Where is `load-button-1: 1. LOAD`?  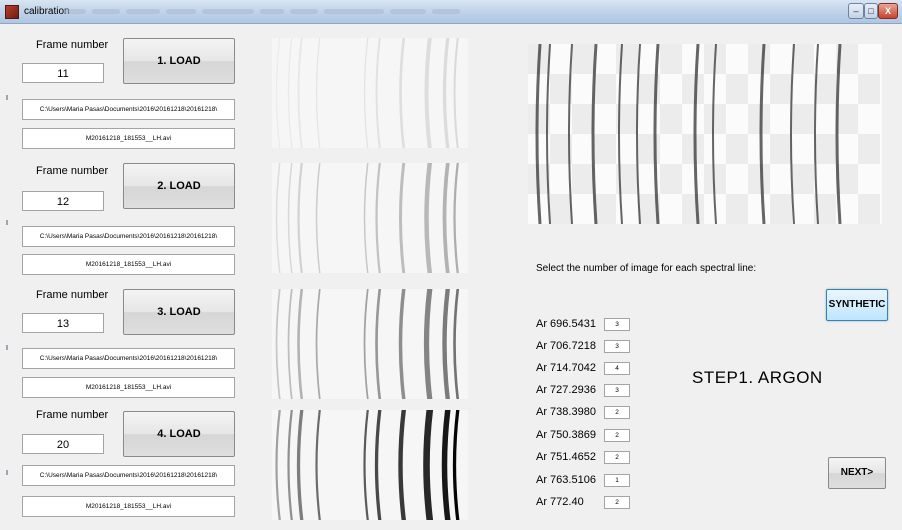
load-button-1: 1. LOAD is located at coordinates (179, 61).